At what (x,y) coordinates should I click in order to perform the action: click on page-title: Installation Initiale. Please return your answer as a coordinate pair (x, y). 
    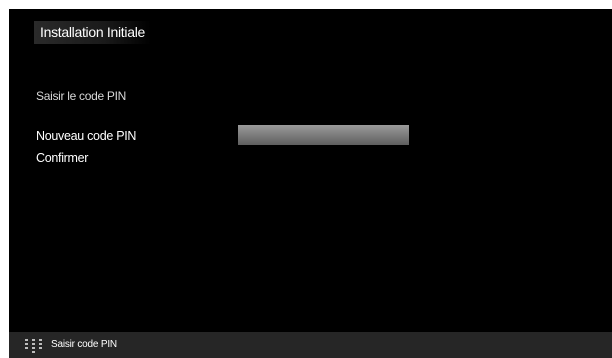
    Looking at the image, I should click on (92, 32).